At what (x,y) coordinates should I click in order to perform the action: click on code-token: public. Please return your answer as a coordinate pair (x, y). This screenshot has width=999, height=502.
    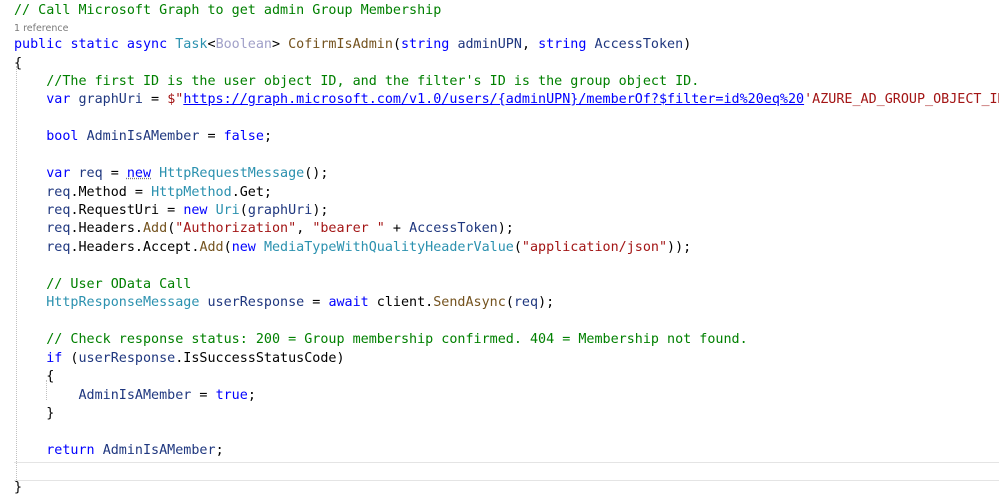
    Looking at the image, I should click on (38, 44).